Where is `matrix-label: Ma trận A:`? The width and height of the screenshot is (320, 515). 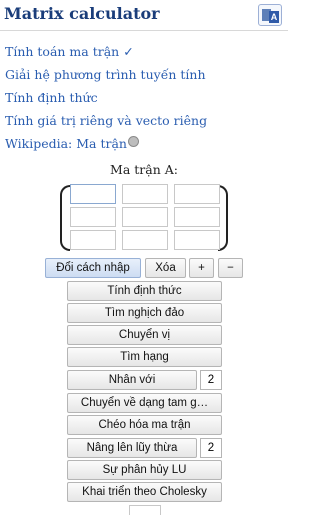
matrix-label: Ma trận A: is located at coordinates (144, 169).